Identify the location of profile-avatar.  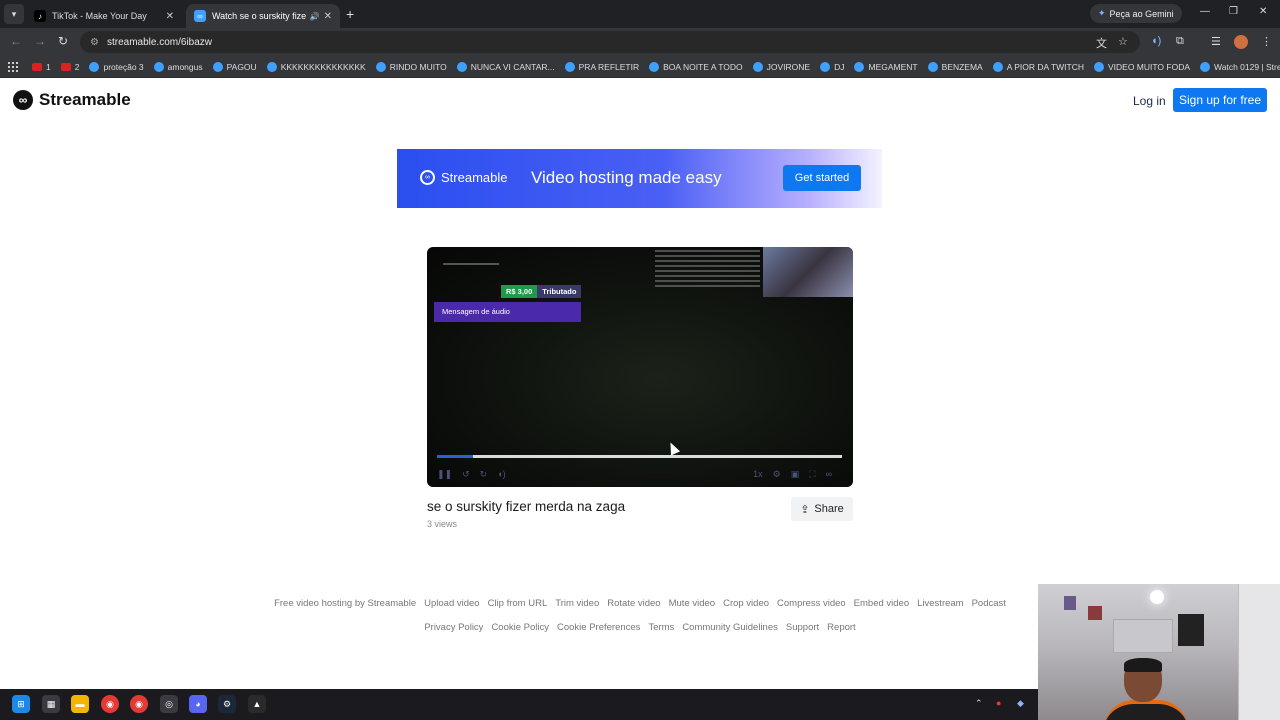
(1241, 42).